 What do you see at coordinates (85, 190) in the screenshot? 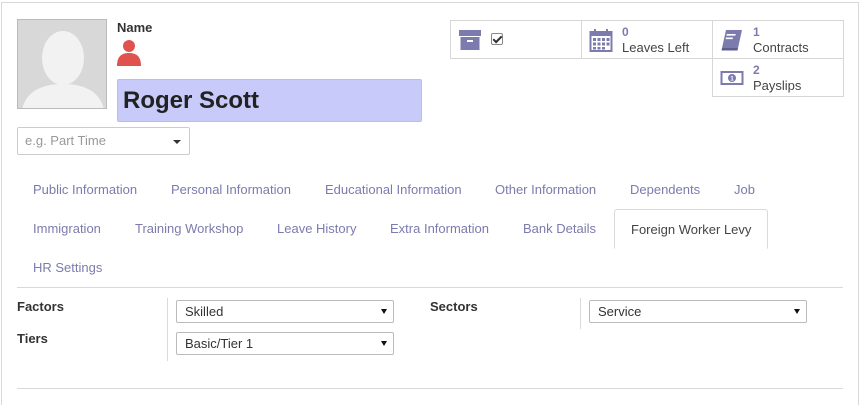
I see `tab-public-information: Public Information` at bounding box center [85, 190].